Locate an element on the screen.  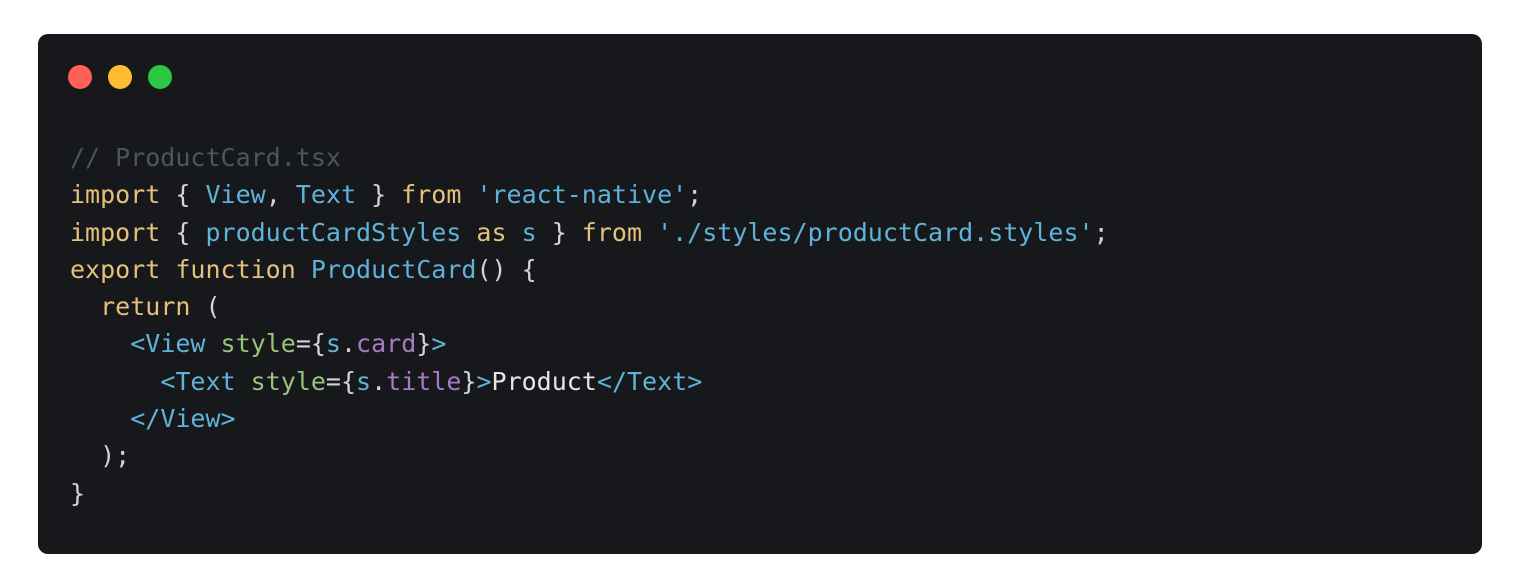
code-token-text: Product is located at coordinates (544, 381).